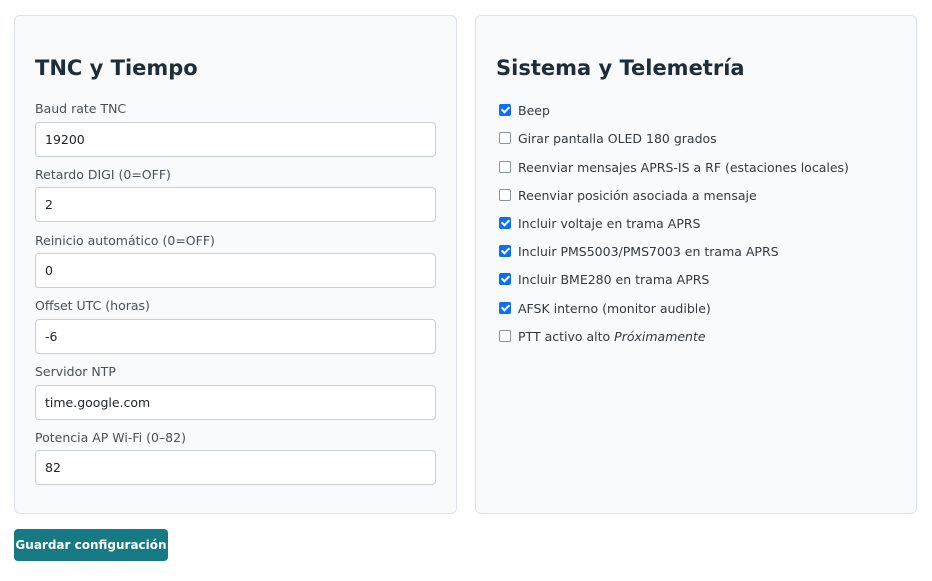 The image size is (932, 581). I want to click on system-section-title: Sistema y Telemetría, so click(620, 68).